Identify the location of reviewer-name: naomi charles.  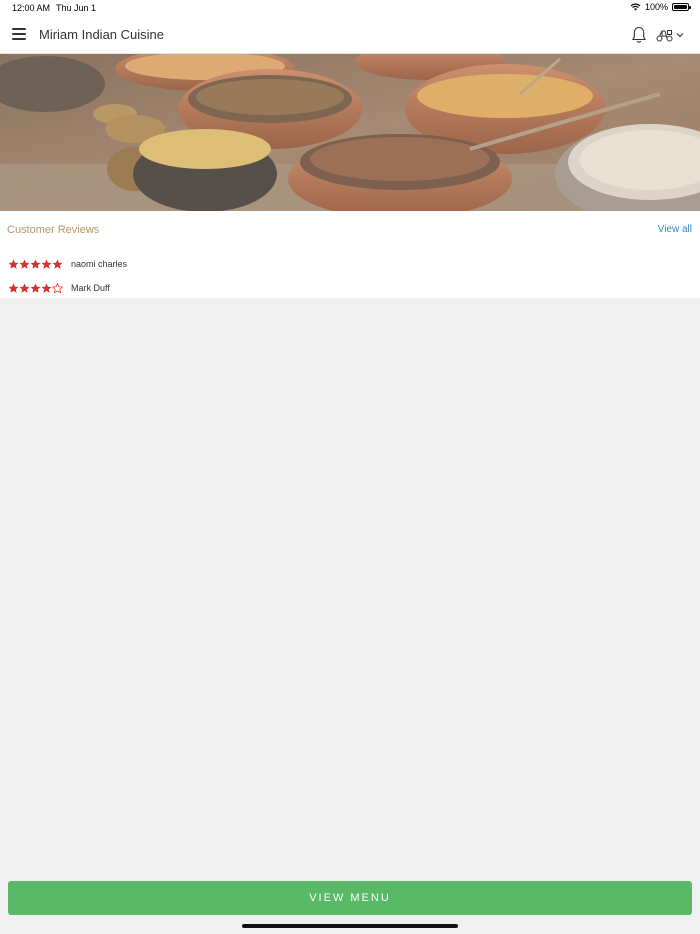
(99, 264).